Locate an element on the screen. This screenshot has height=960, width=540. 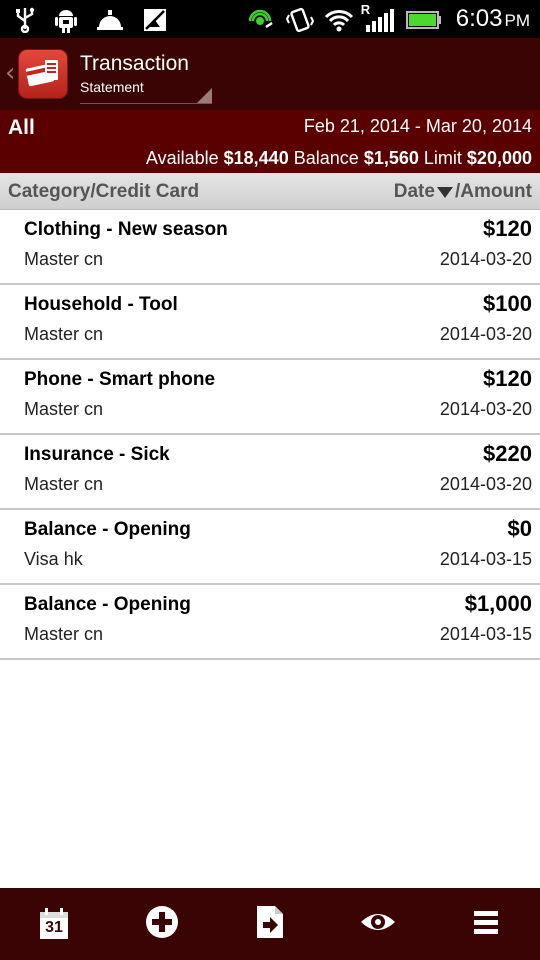
column-date: Date is located at coordinates (414, 192).